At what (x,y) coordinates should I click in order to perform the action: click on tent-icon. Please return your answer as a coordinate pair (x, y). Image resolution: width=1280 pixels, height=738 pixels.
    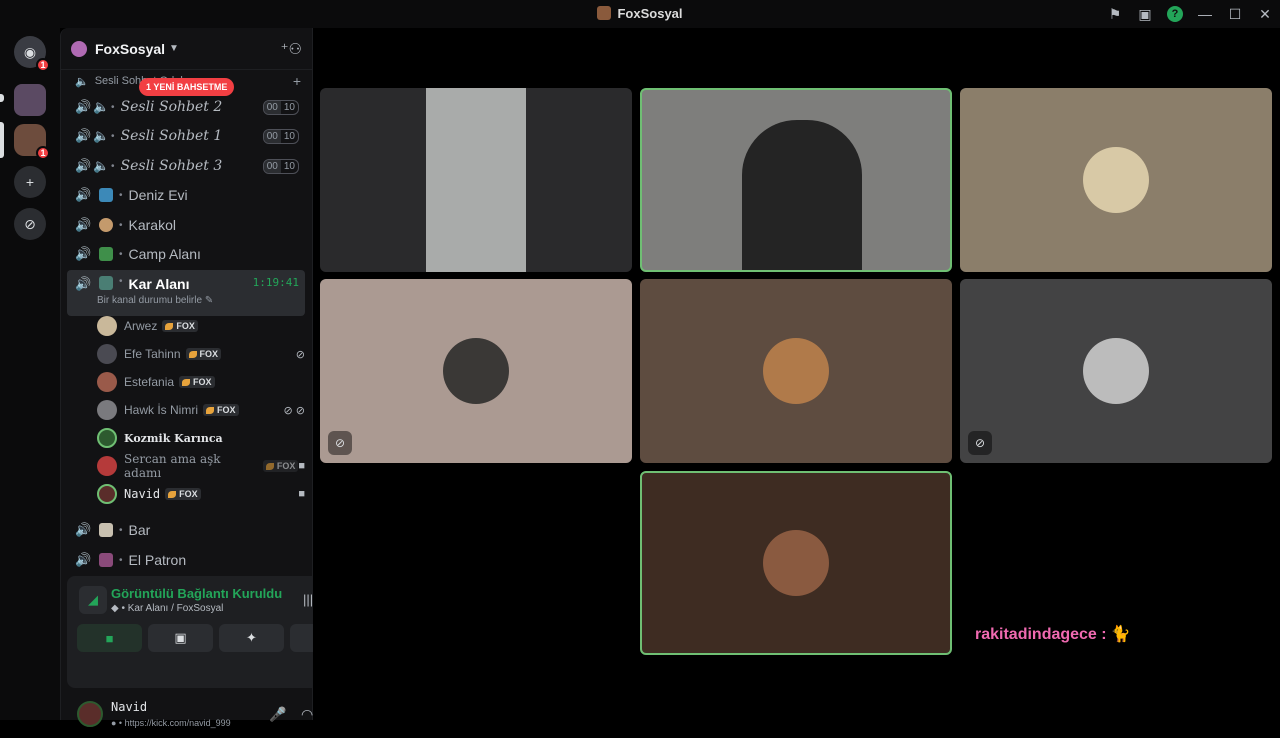
    Looking at the image, I should click on (106, 254).